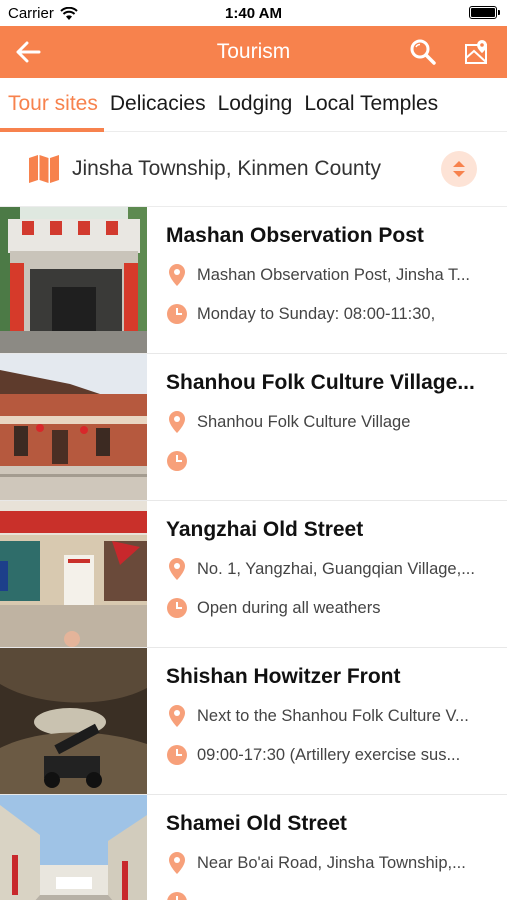 Image resolution: width=507 pixels, height=900 pixels. I want to click on map-pin-icon, so click(476, 52).